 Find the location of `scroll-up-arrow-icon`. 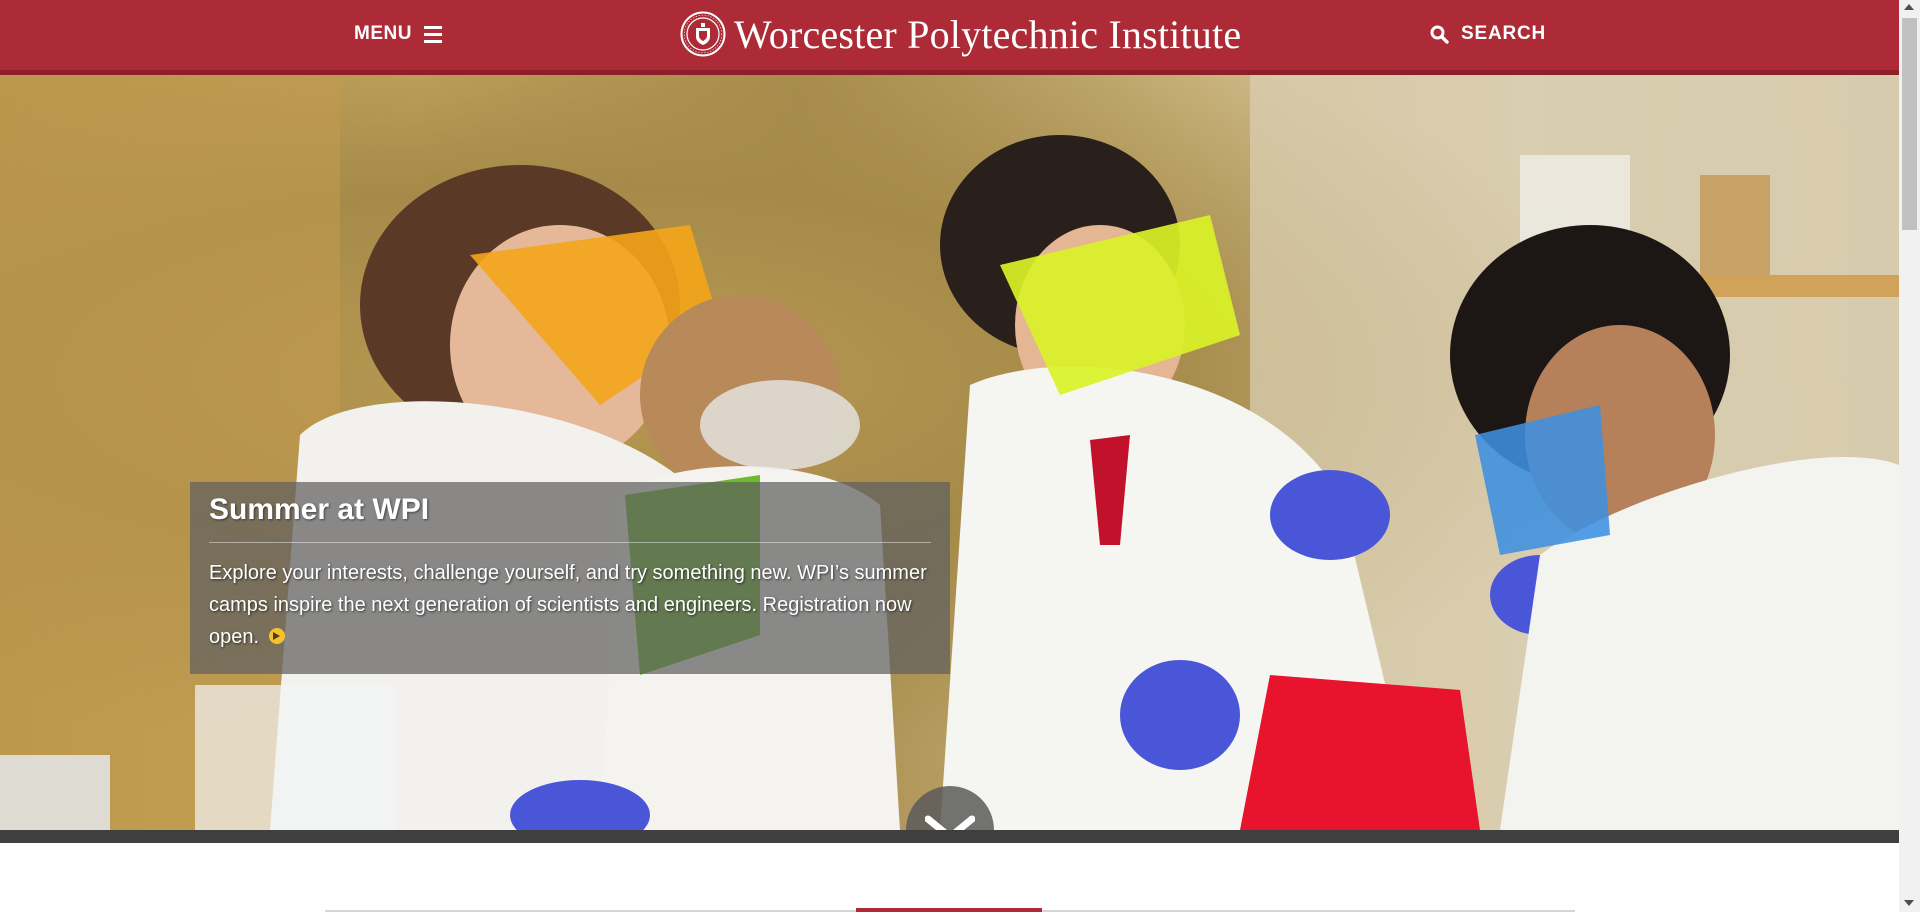

scroll-up-arrow-icon is located at coordinates (1909, 7).